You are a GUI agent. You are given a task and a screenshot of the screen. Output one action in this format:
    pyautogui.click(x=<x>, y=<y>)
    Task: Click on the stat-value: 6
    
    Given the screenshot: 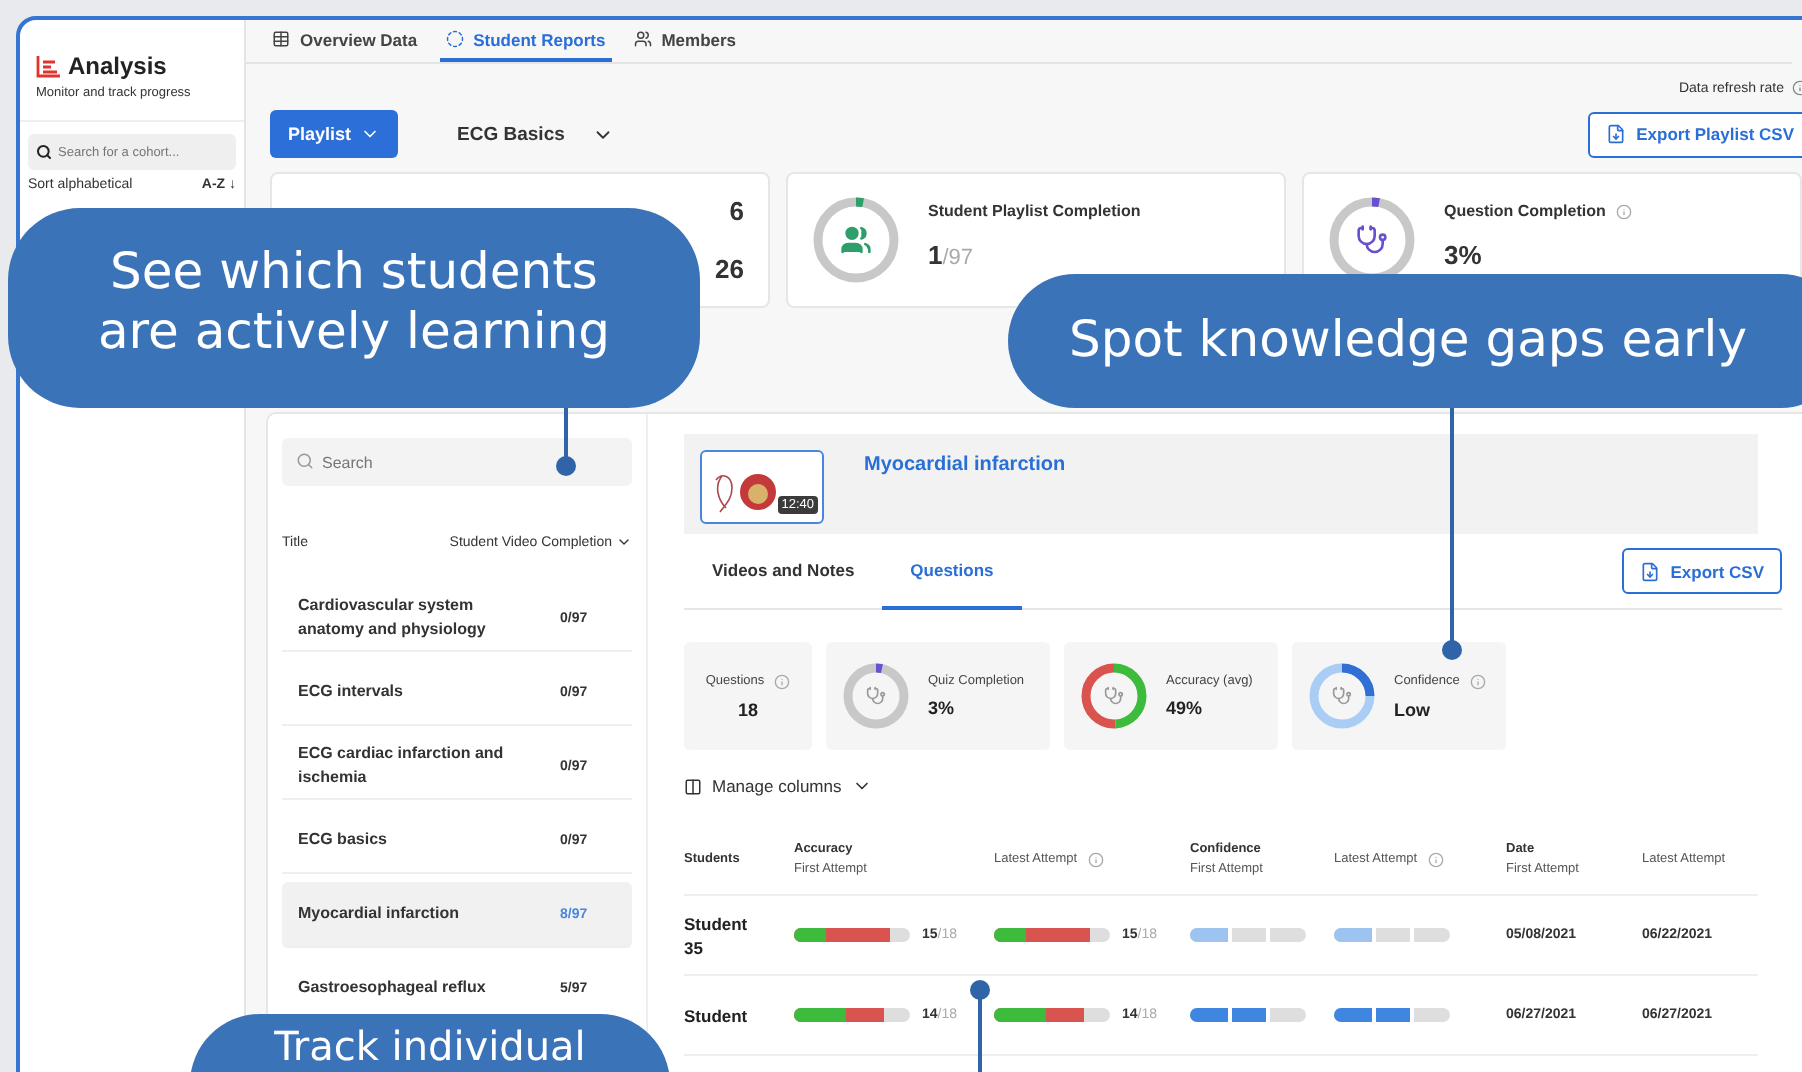 What is the action you would take?
    pyautogui.click(x=736, y=211)
    